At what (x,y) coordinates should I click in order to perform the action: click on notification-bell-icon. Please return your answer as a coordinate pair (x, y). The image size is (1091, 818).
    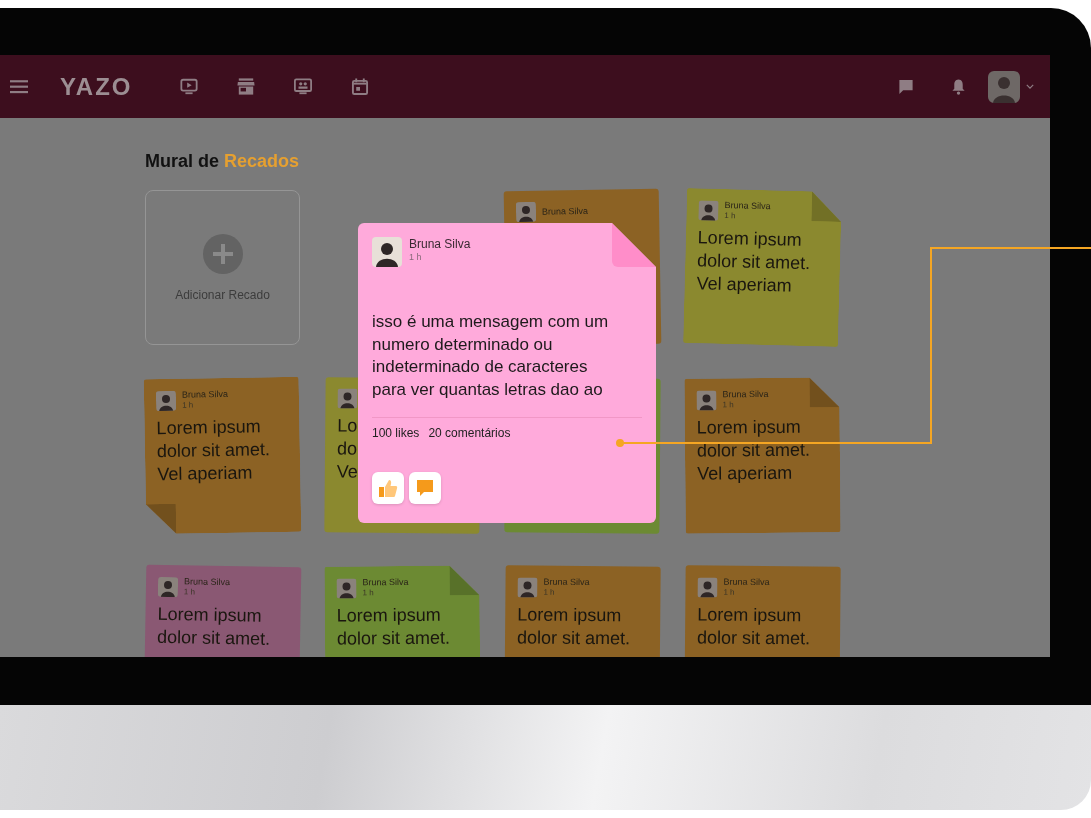
    Looking at the image, I should click on (958, 86).